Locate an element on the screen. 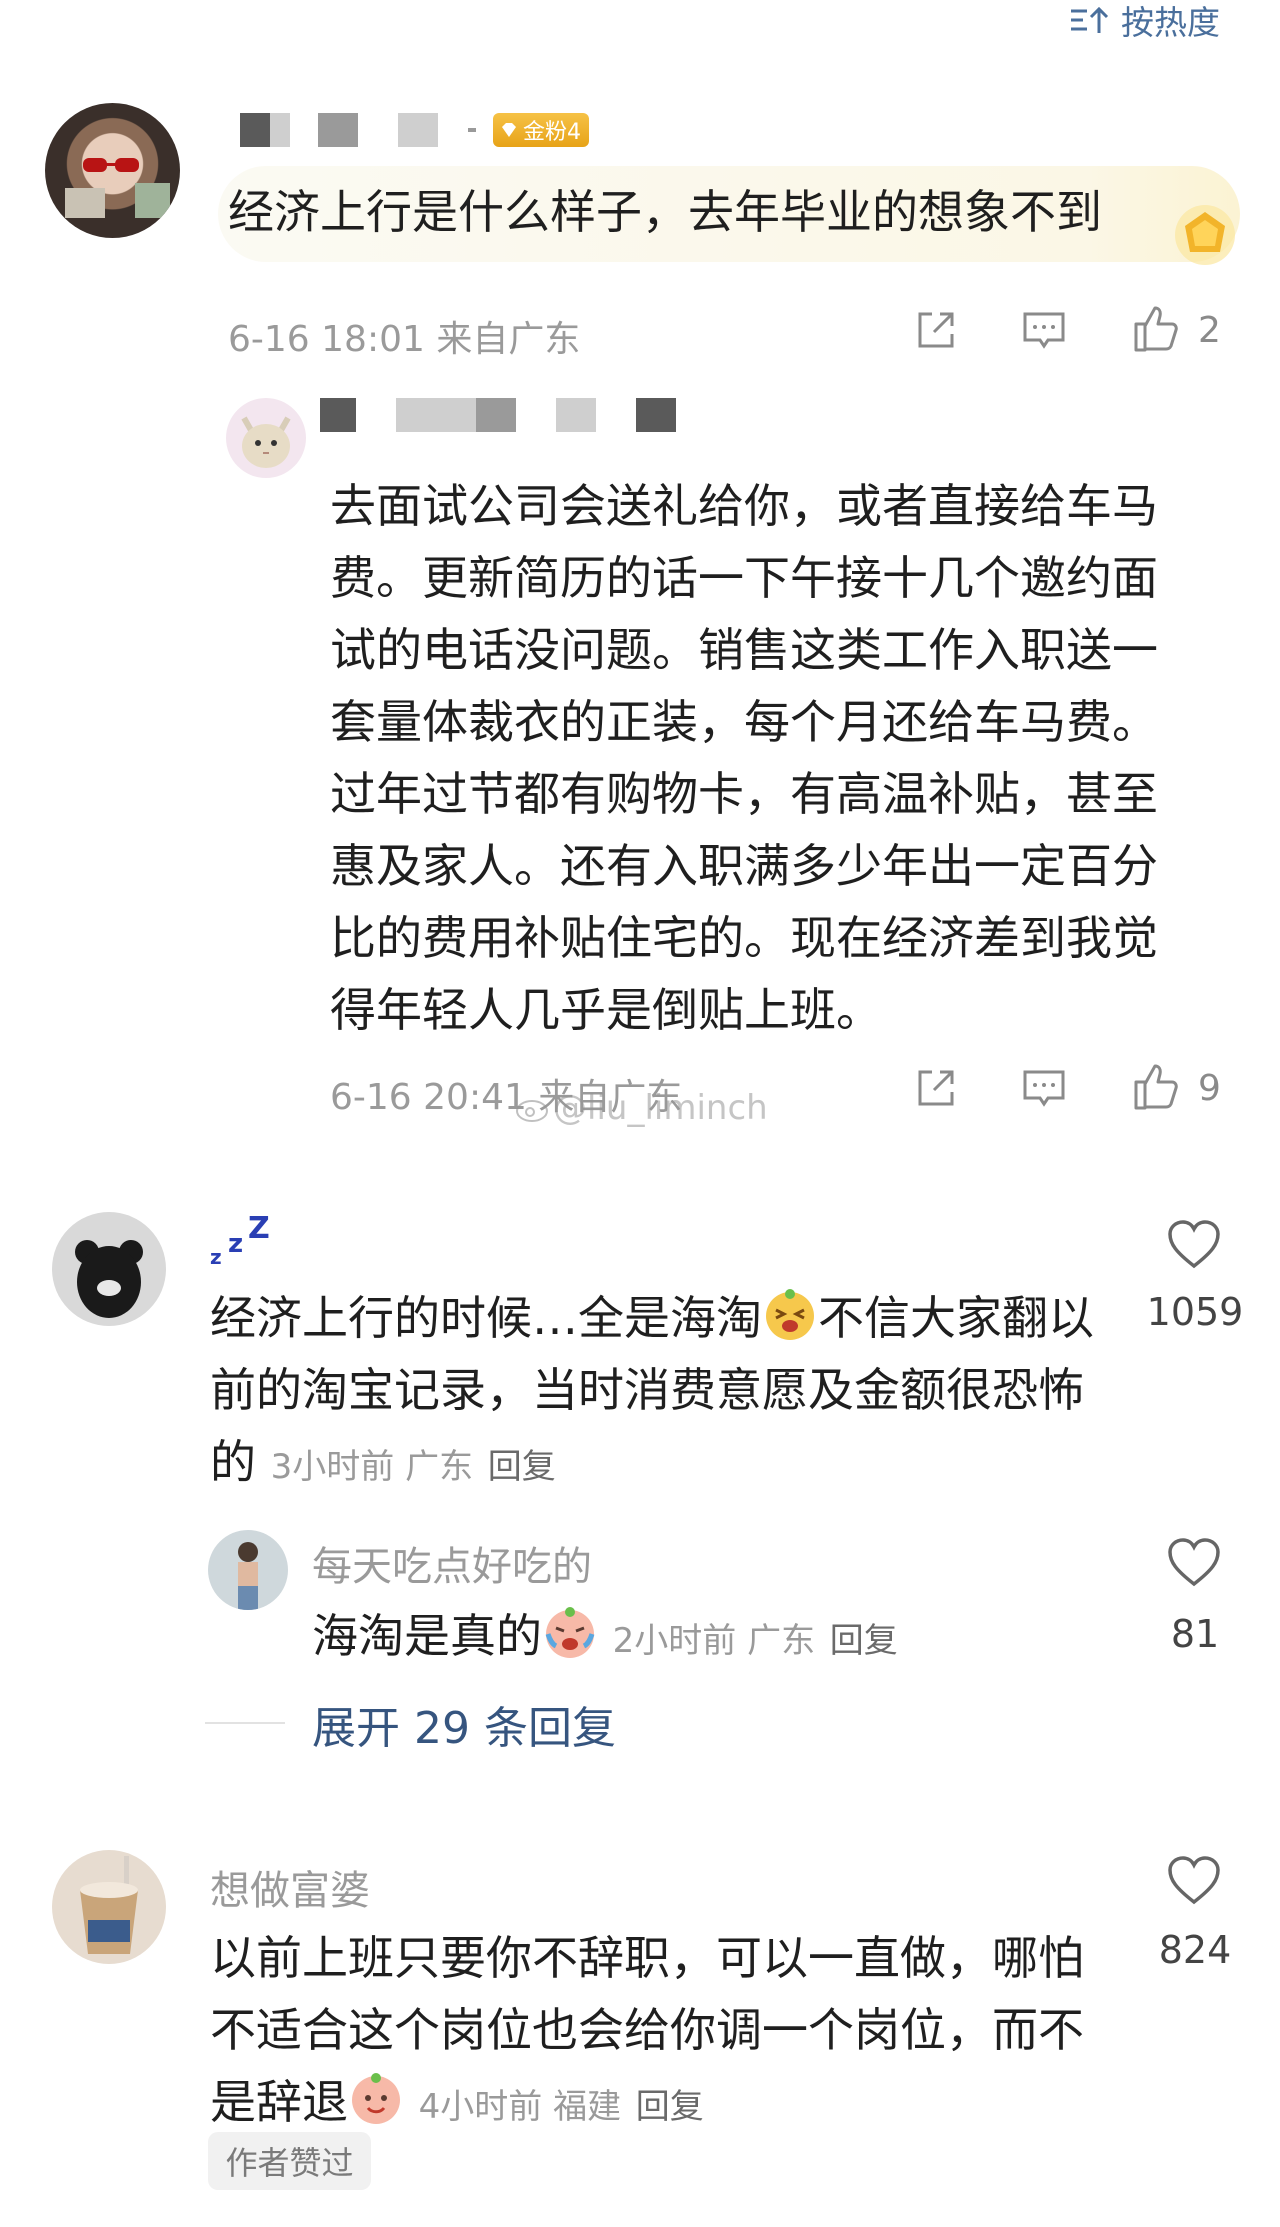 Image resolution: width=1280 pixels, height=2227 pixels. comment-line: 不信大家翻以 is located at coordinates (956, 1318).